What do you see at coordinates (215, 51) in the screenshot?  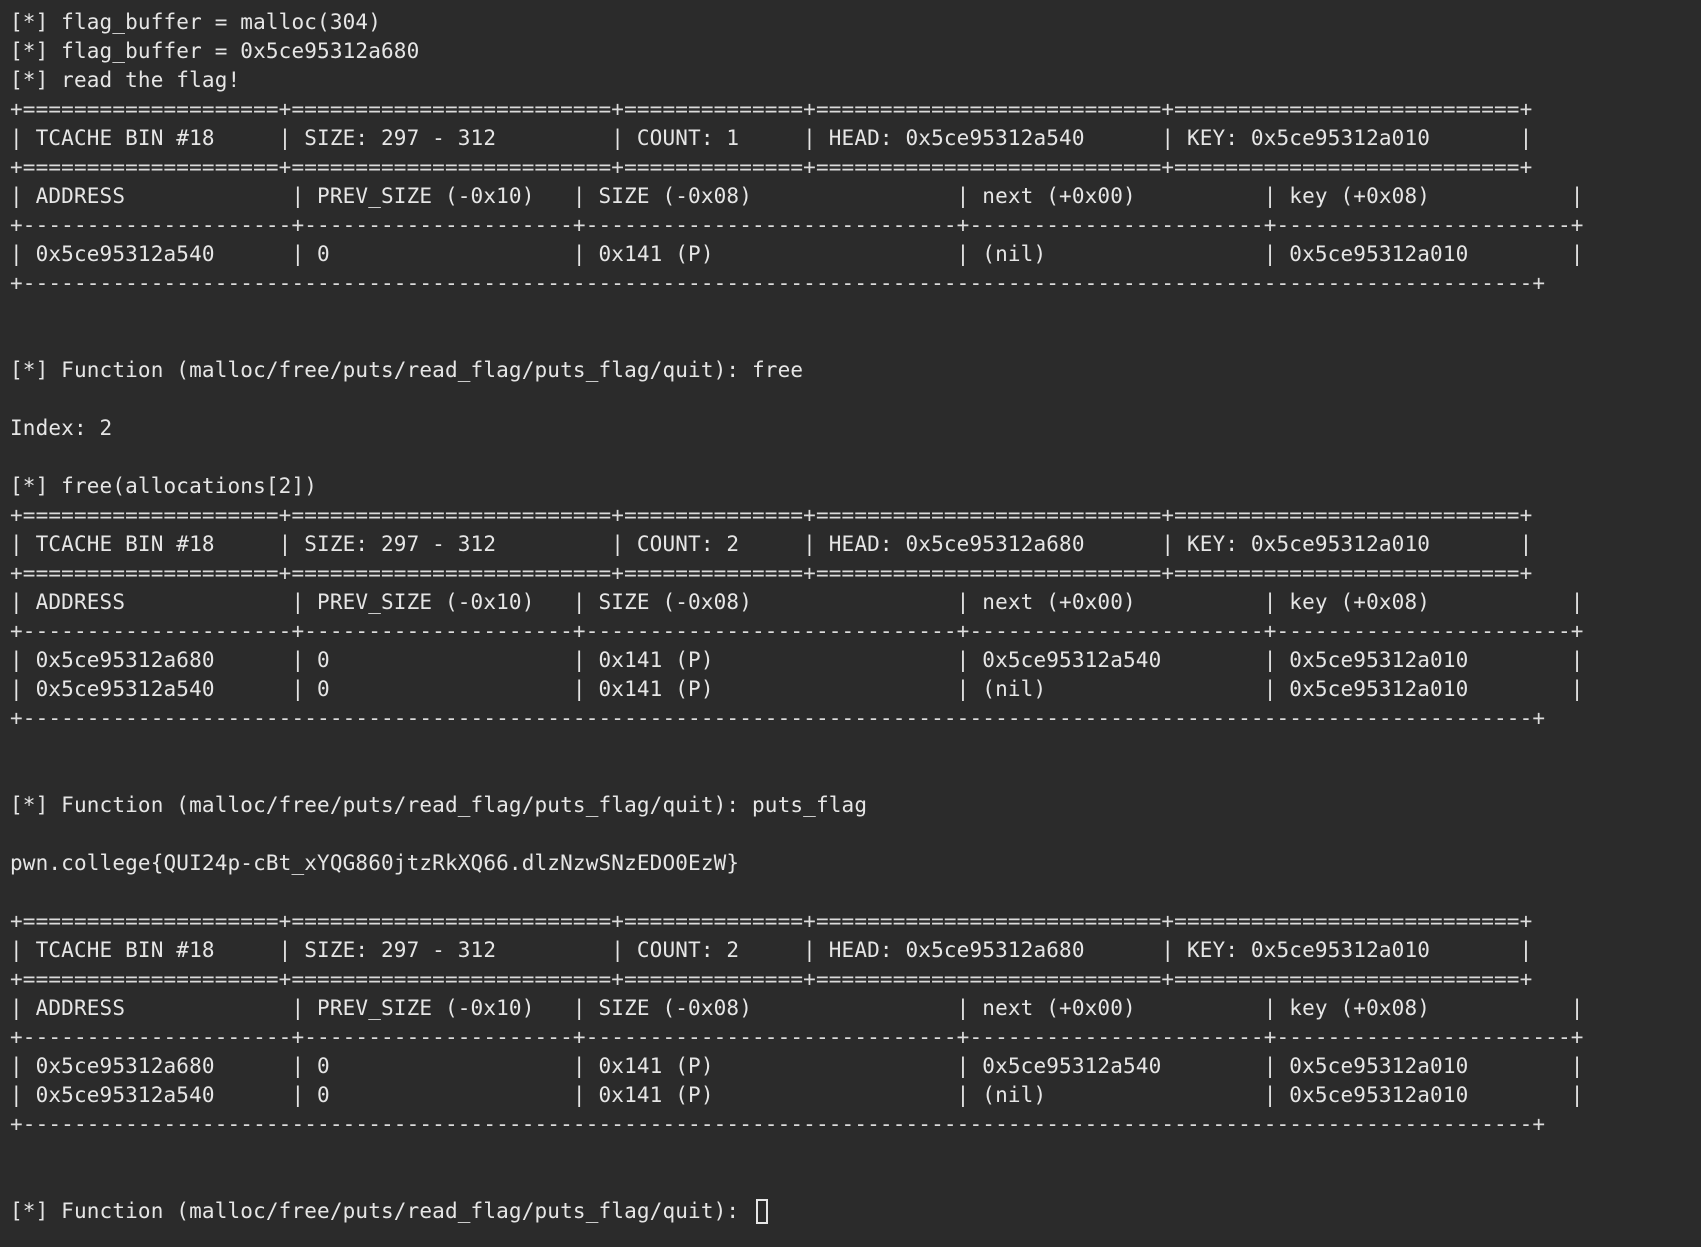 I see `output-line: [*] flag_buffer = 0x5ce95312a680` at bounding box center [215, 51].